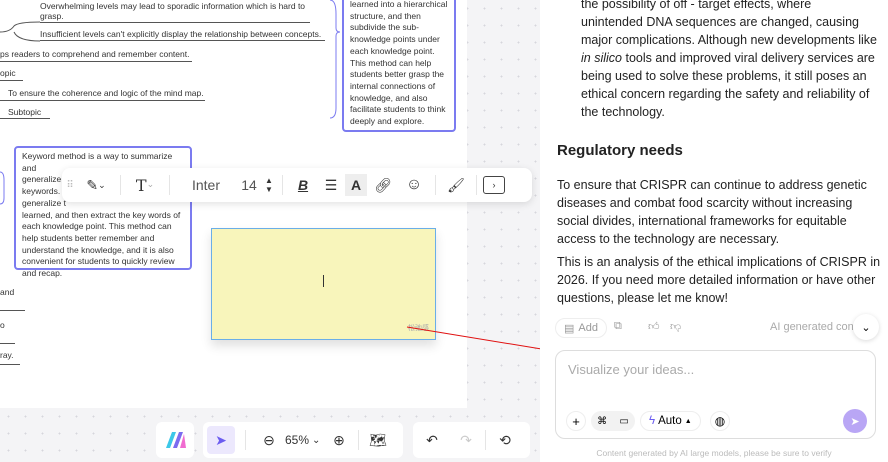 Image resolution: width=888 pixels, height=462 pixels. Describe the element at coordinates (70, 185) in the screenshot. I see `drag-handle-icon: ⠿` at that location.